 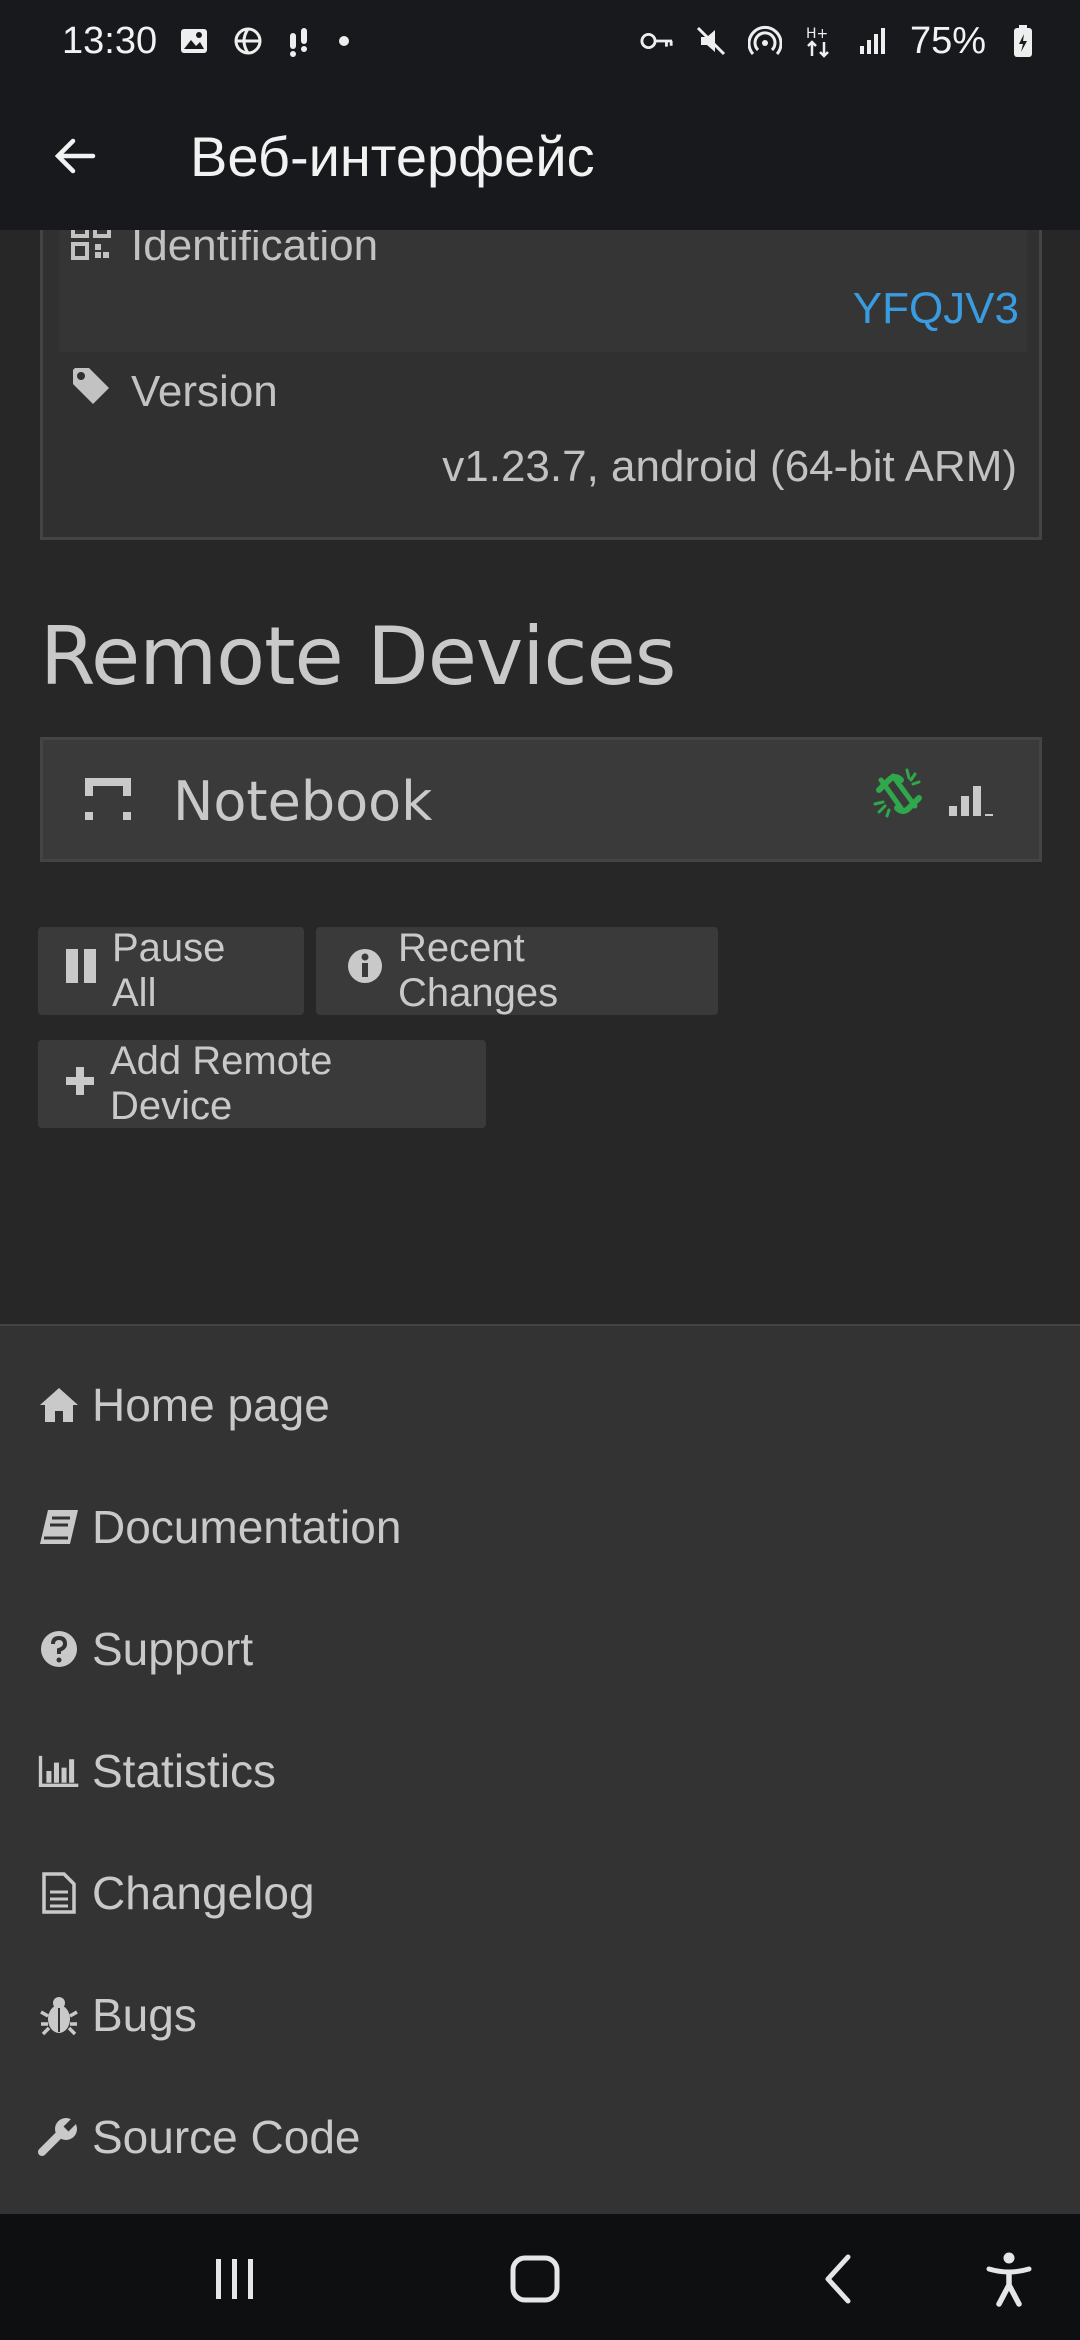 What do you see at coordinates (173, 1649) in the screenshot?
I see `footer-link-label: Support` at bounding box center [173, 1649].